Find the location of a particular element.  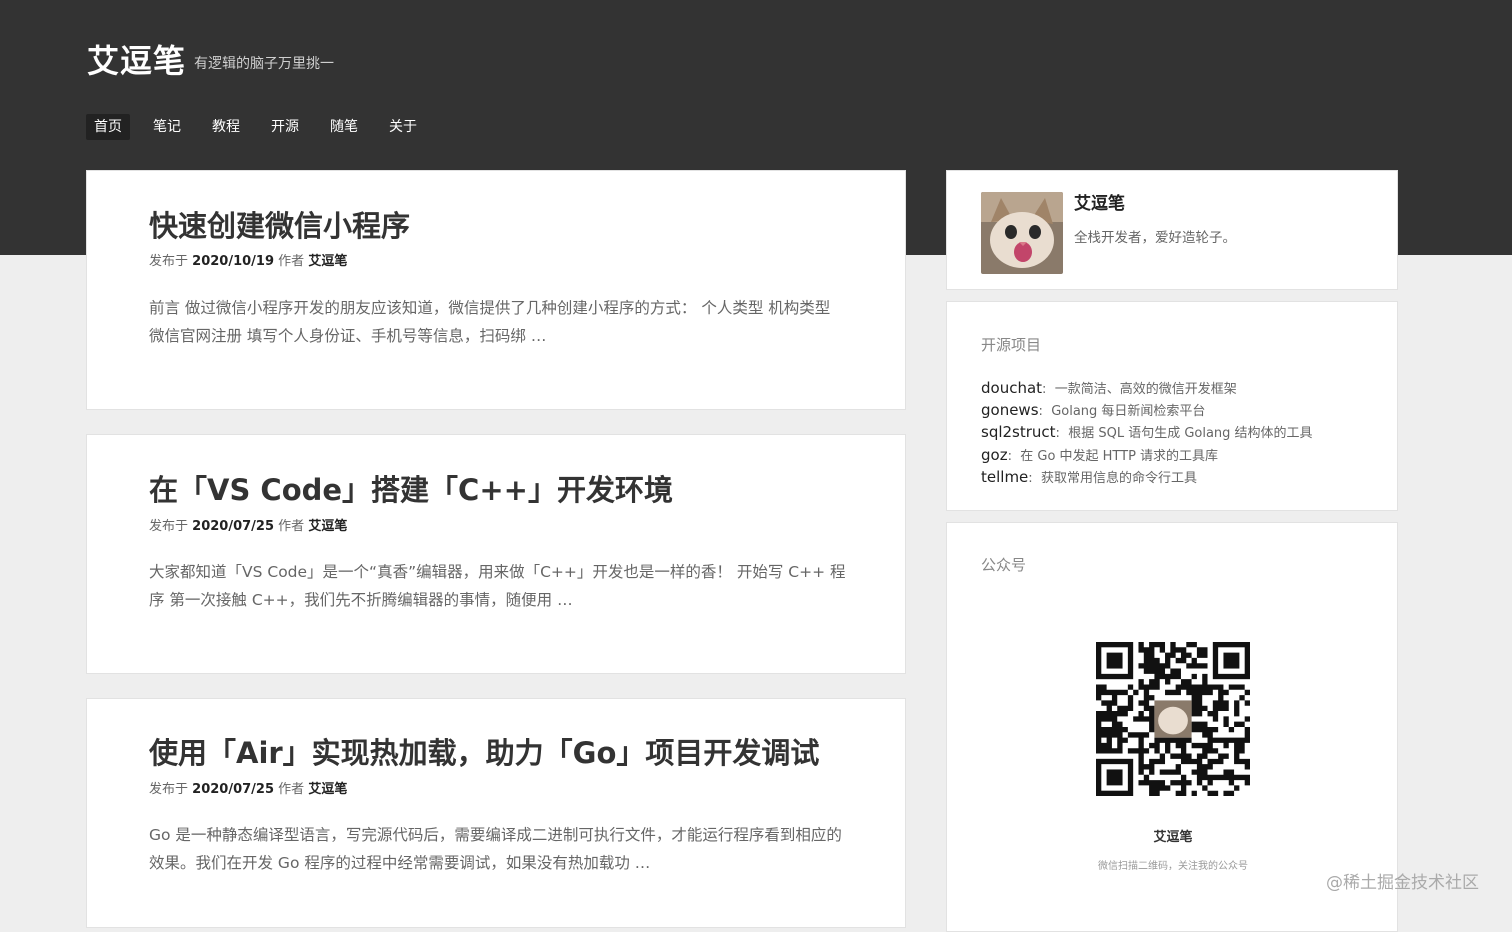

cat-avatar-image is located at coordinates (1022, 233).